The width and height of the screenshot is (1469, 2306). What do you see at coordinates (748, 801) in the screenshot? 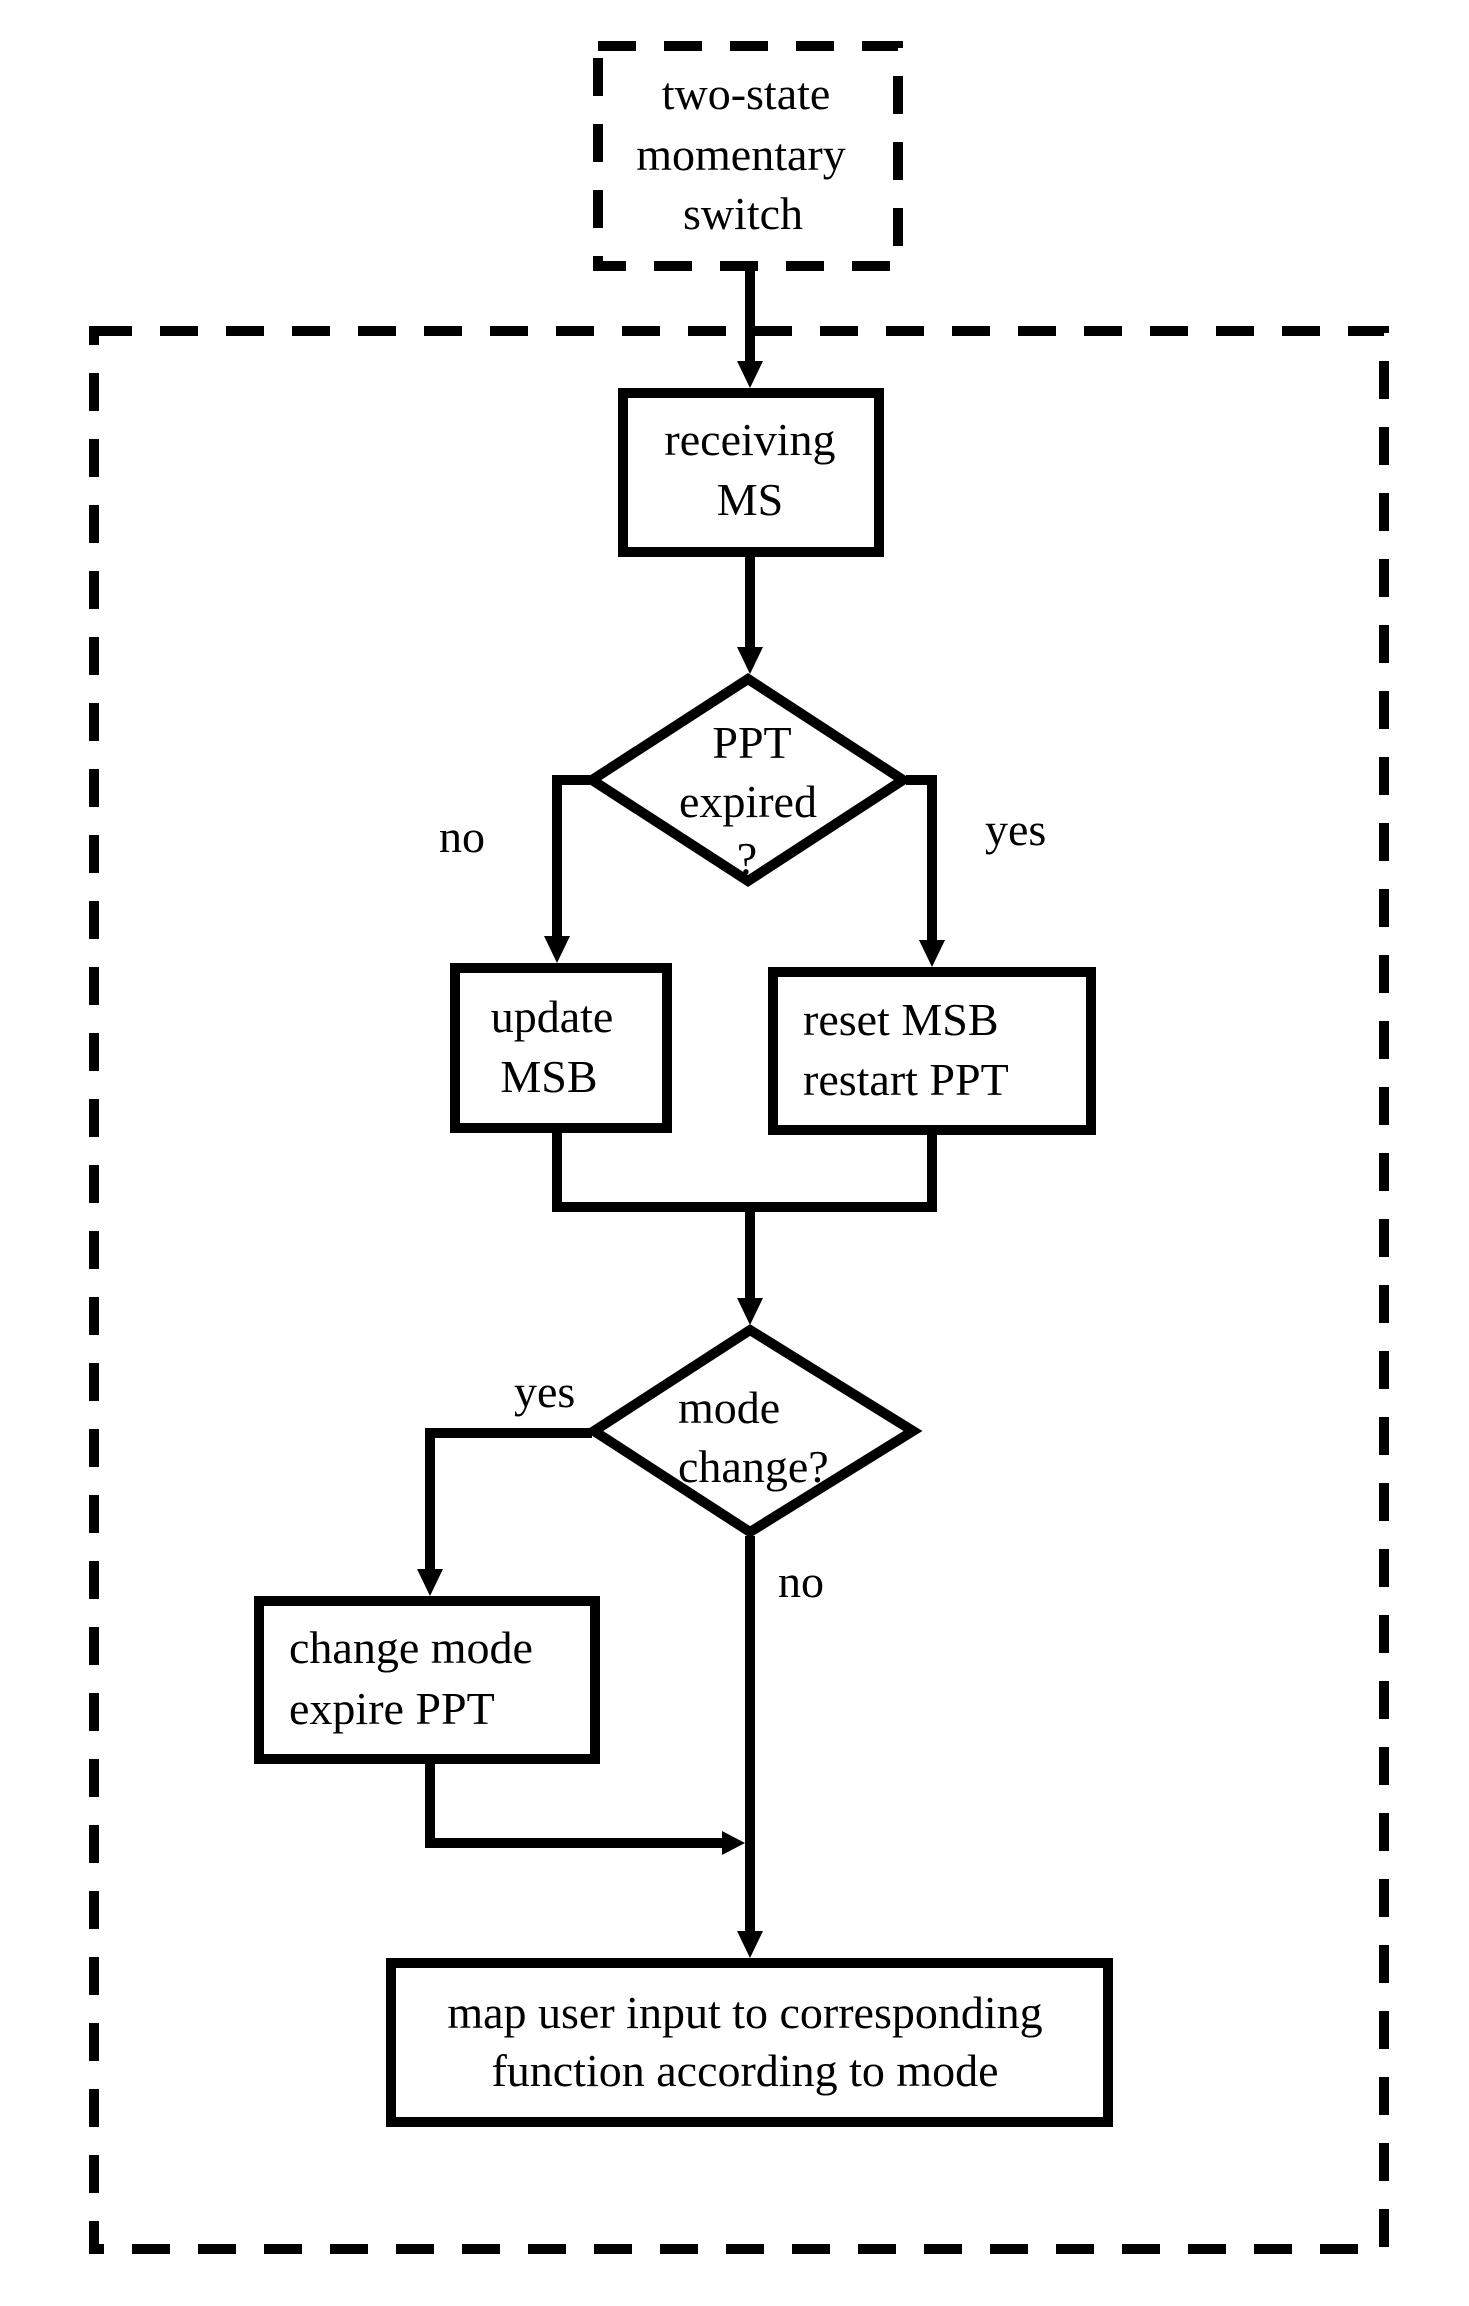
I see `ppt-label-line-2: expired` at bounding box center [748, 801].